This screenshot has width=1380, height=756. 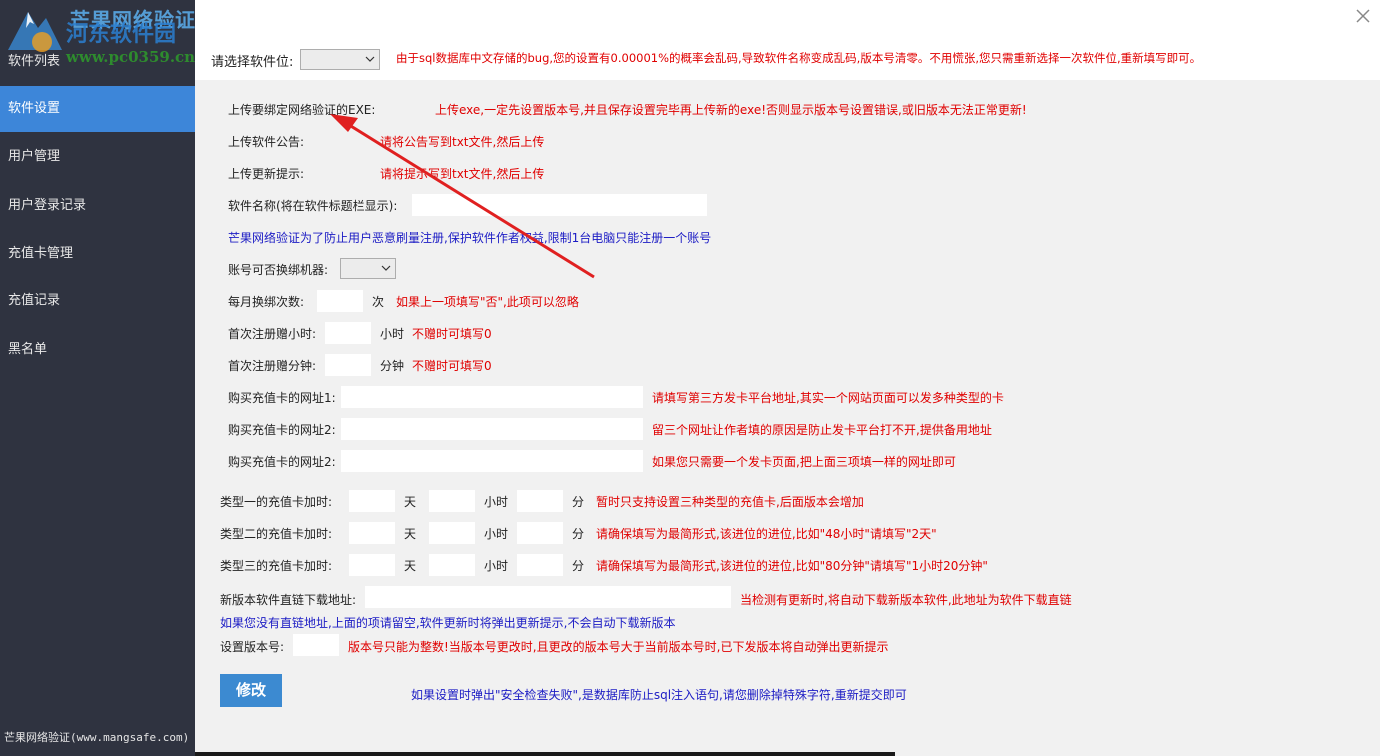 I want to click on sidebar-item-user-management: 用户管理, so click(x=97, y=157).